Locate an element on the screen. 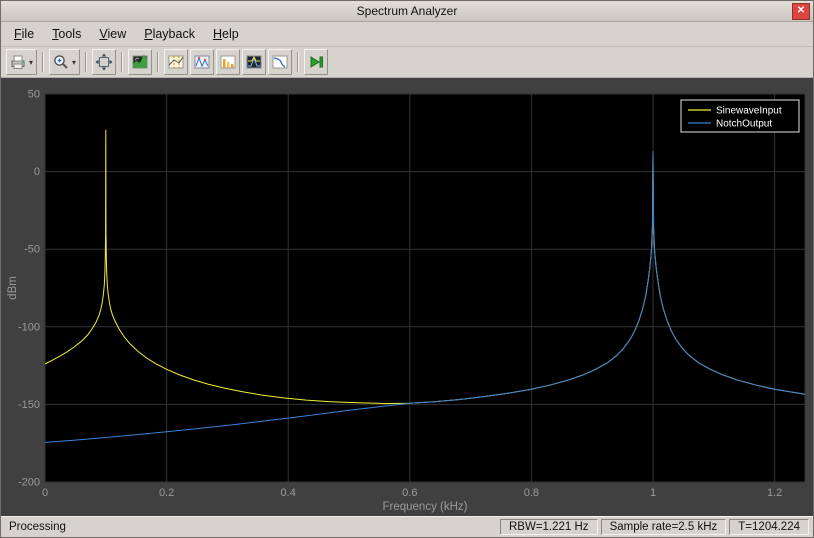 This screenshot has height=538, width=814. menu-playback: Playback is located at coordinates (169, 34).